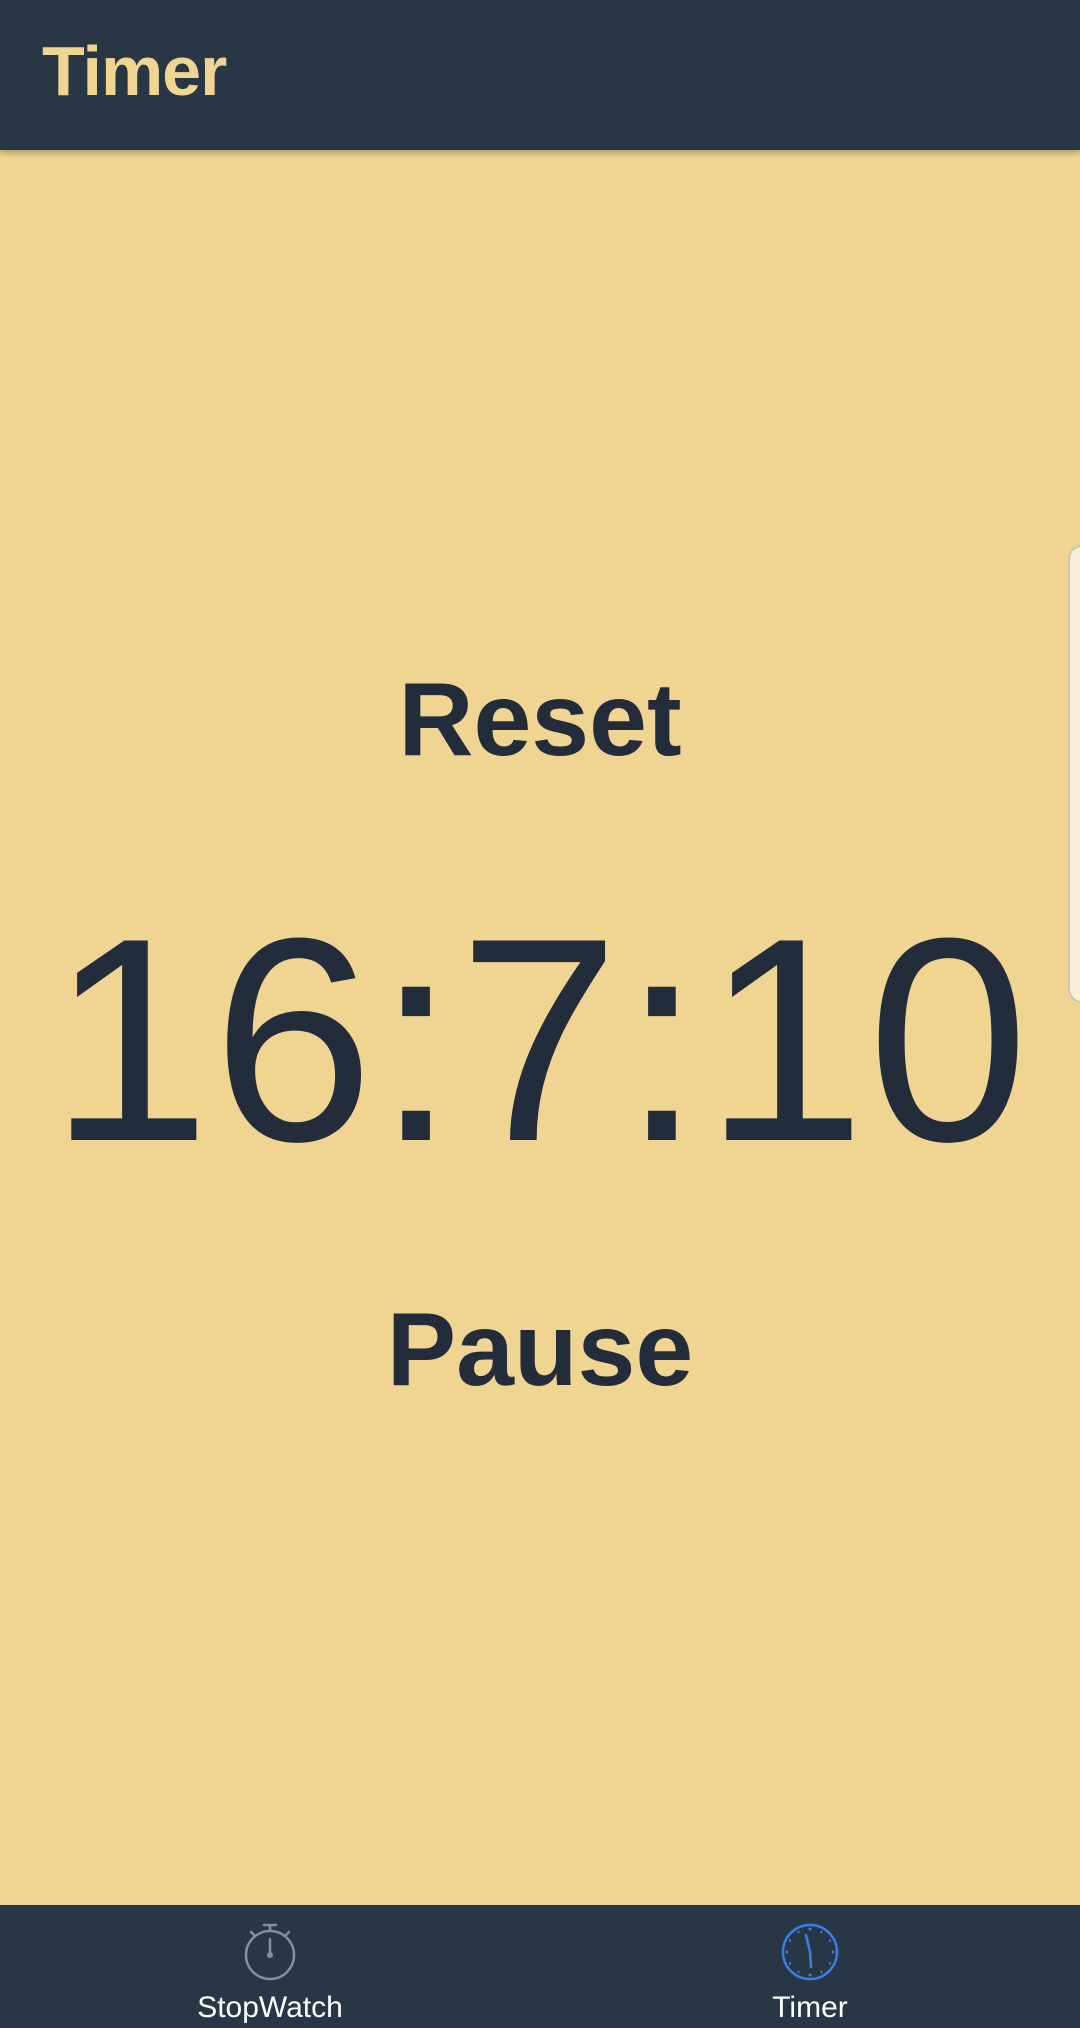  I want to click on nav-item-timer: Timer, so click(810, 1966).